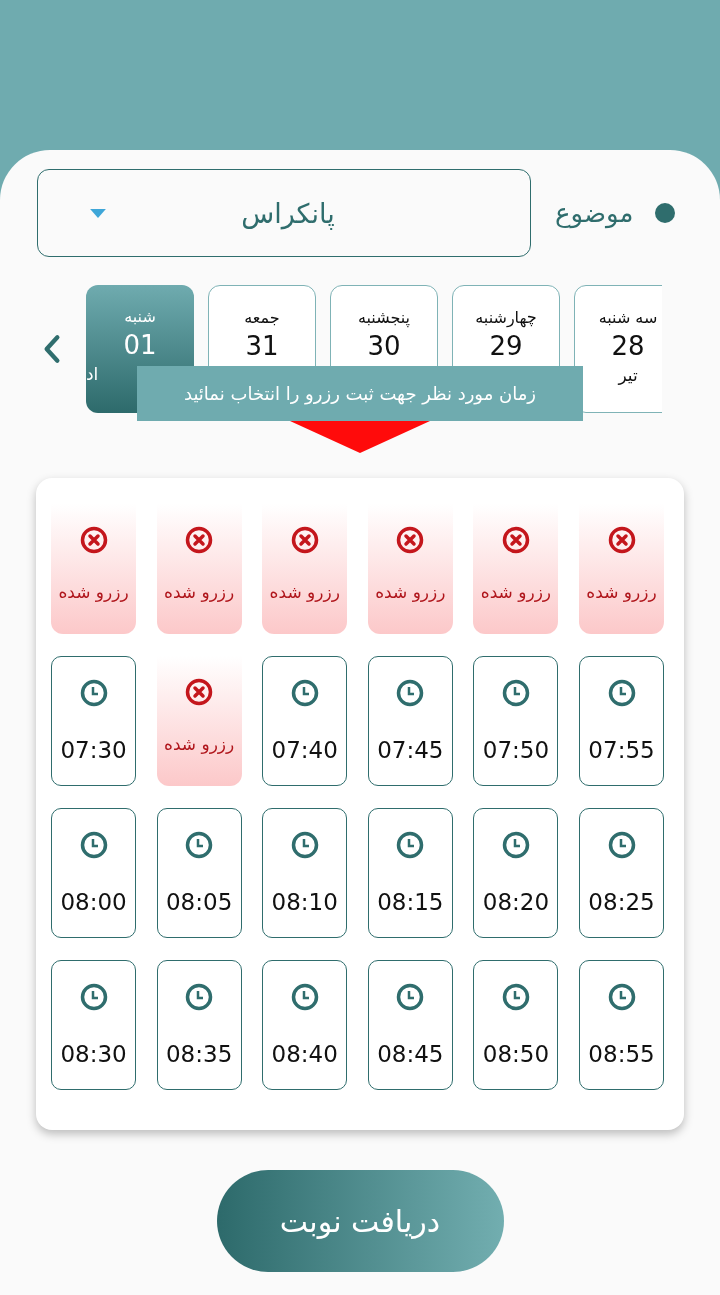  What do you see at coordinates (516, 721) in the screenshot?
I see `time-slot: 07:50` at bounding box center [516, 721].